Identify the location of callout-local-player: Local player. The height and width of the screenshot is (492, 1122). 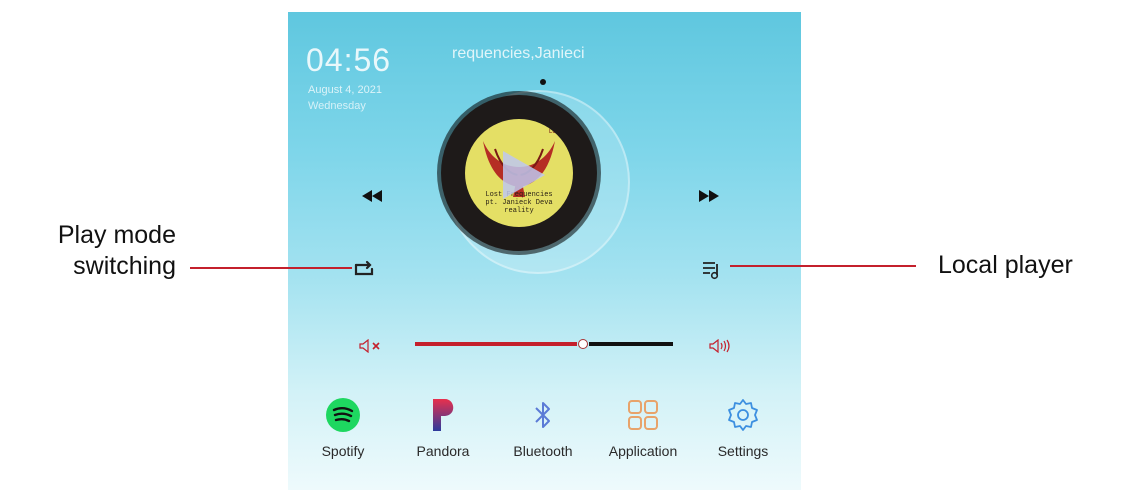
(1005, 265).